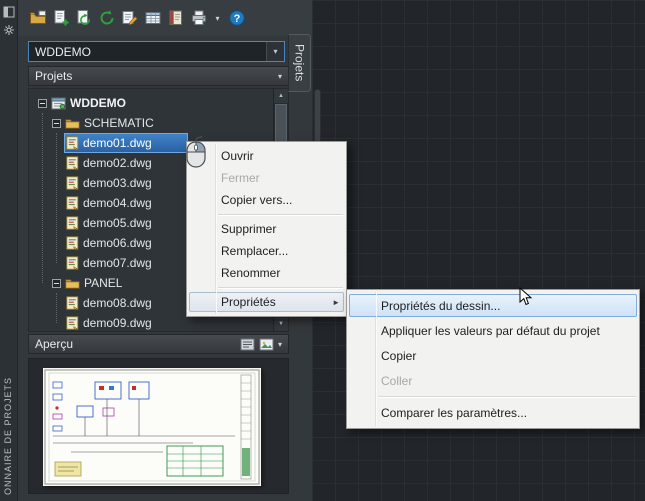 The height and width of the screenshot is (501, 645). What do you see at coordinates (151, 103) in the screenshot?
I see `tree-item-wddemo: WDDEMO` at bounding box center [151, 103].